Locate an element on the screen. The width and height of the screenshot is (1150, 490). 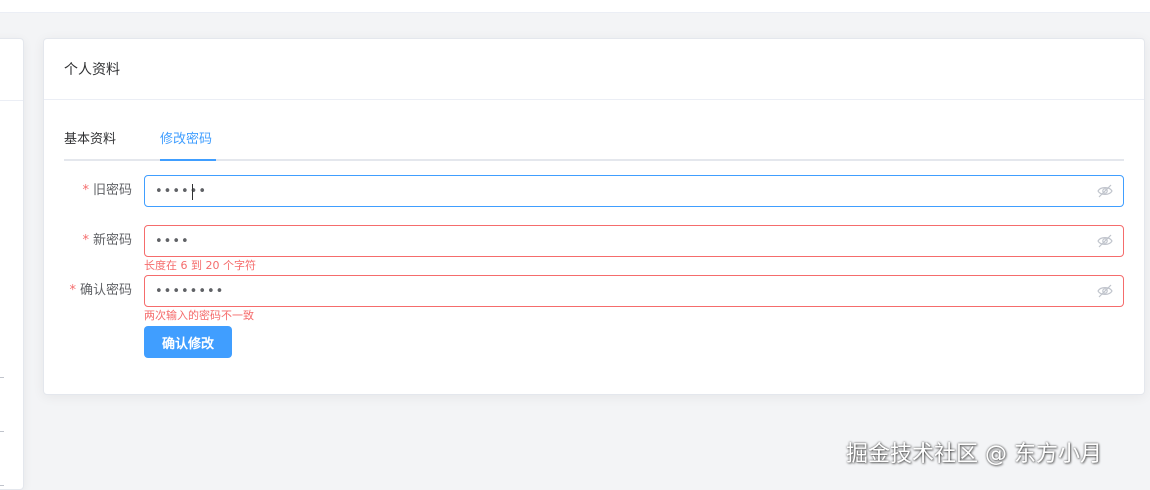
tab-change-password: 修改密码 is located at coordinates (186, 140).